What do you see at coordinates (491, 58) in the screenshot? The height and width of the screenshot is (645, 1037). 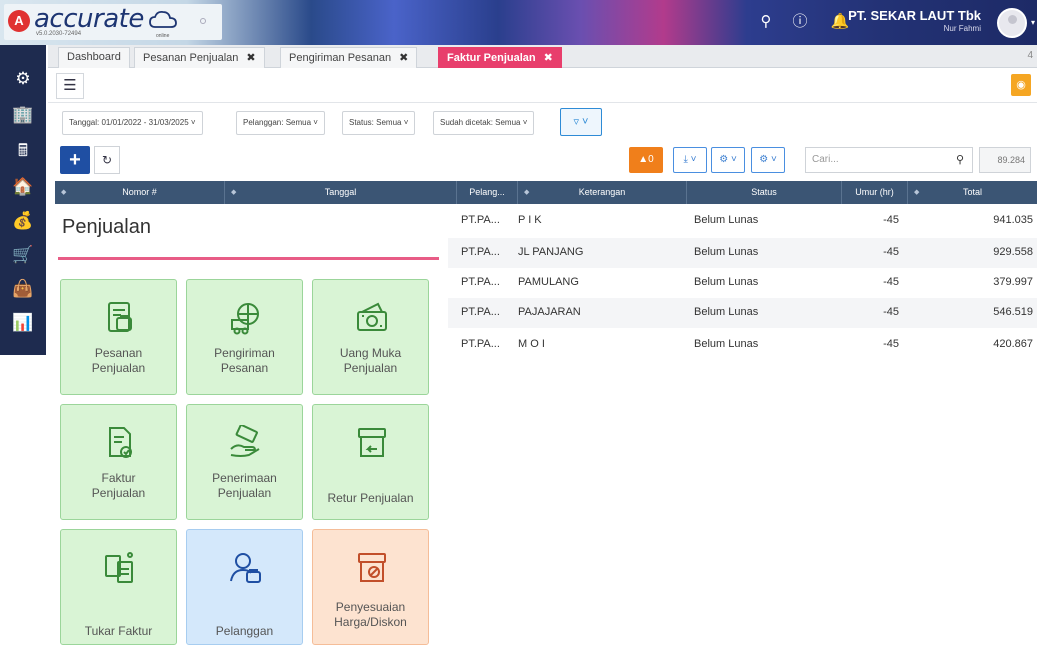 I see `tab-label: Faktur Penjualan` at bounding box center [491, 58].